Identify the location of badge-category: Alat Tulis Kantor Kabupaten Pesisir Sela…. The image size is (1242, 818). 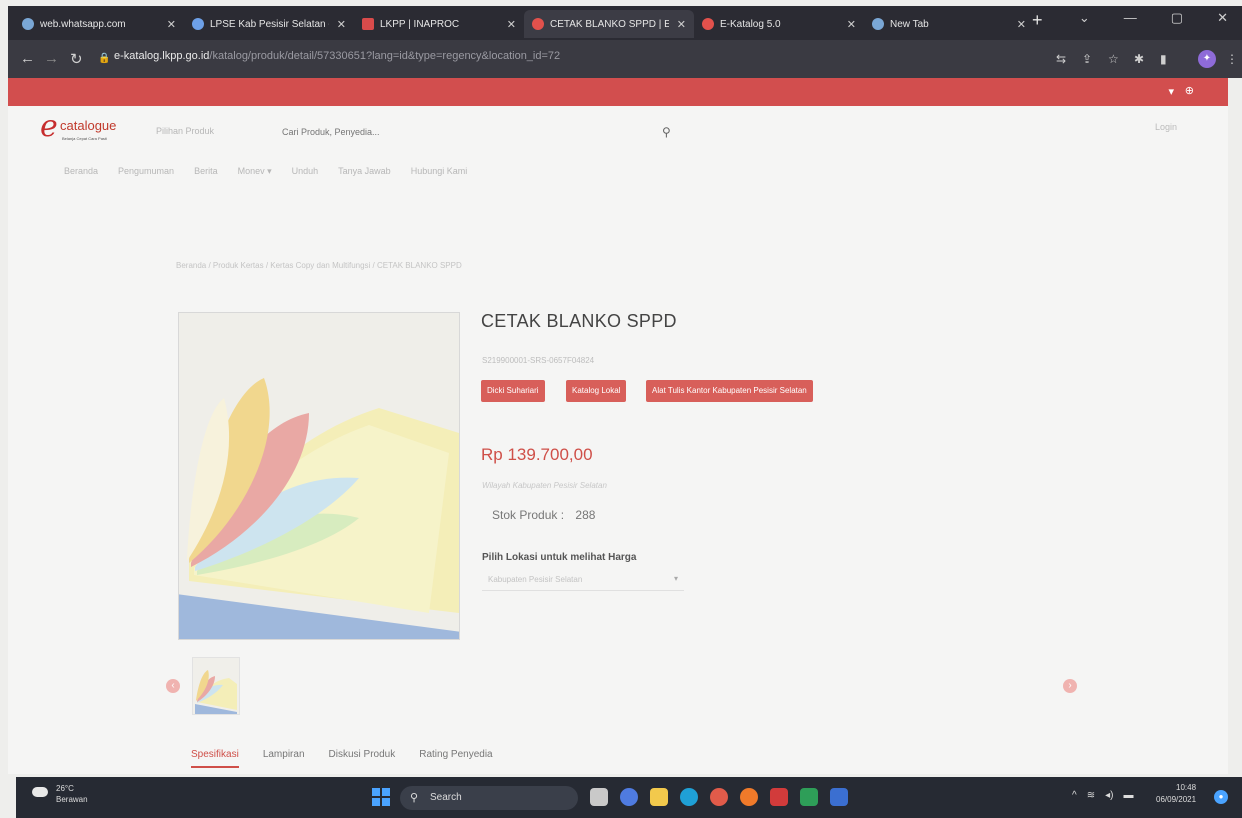
(729, 391).